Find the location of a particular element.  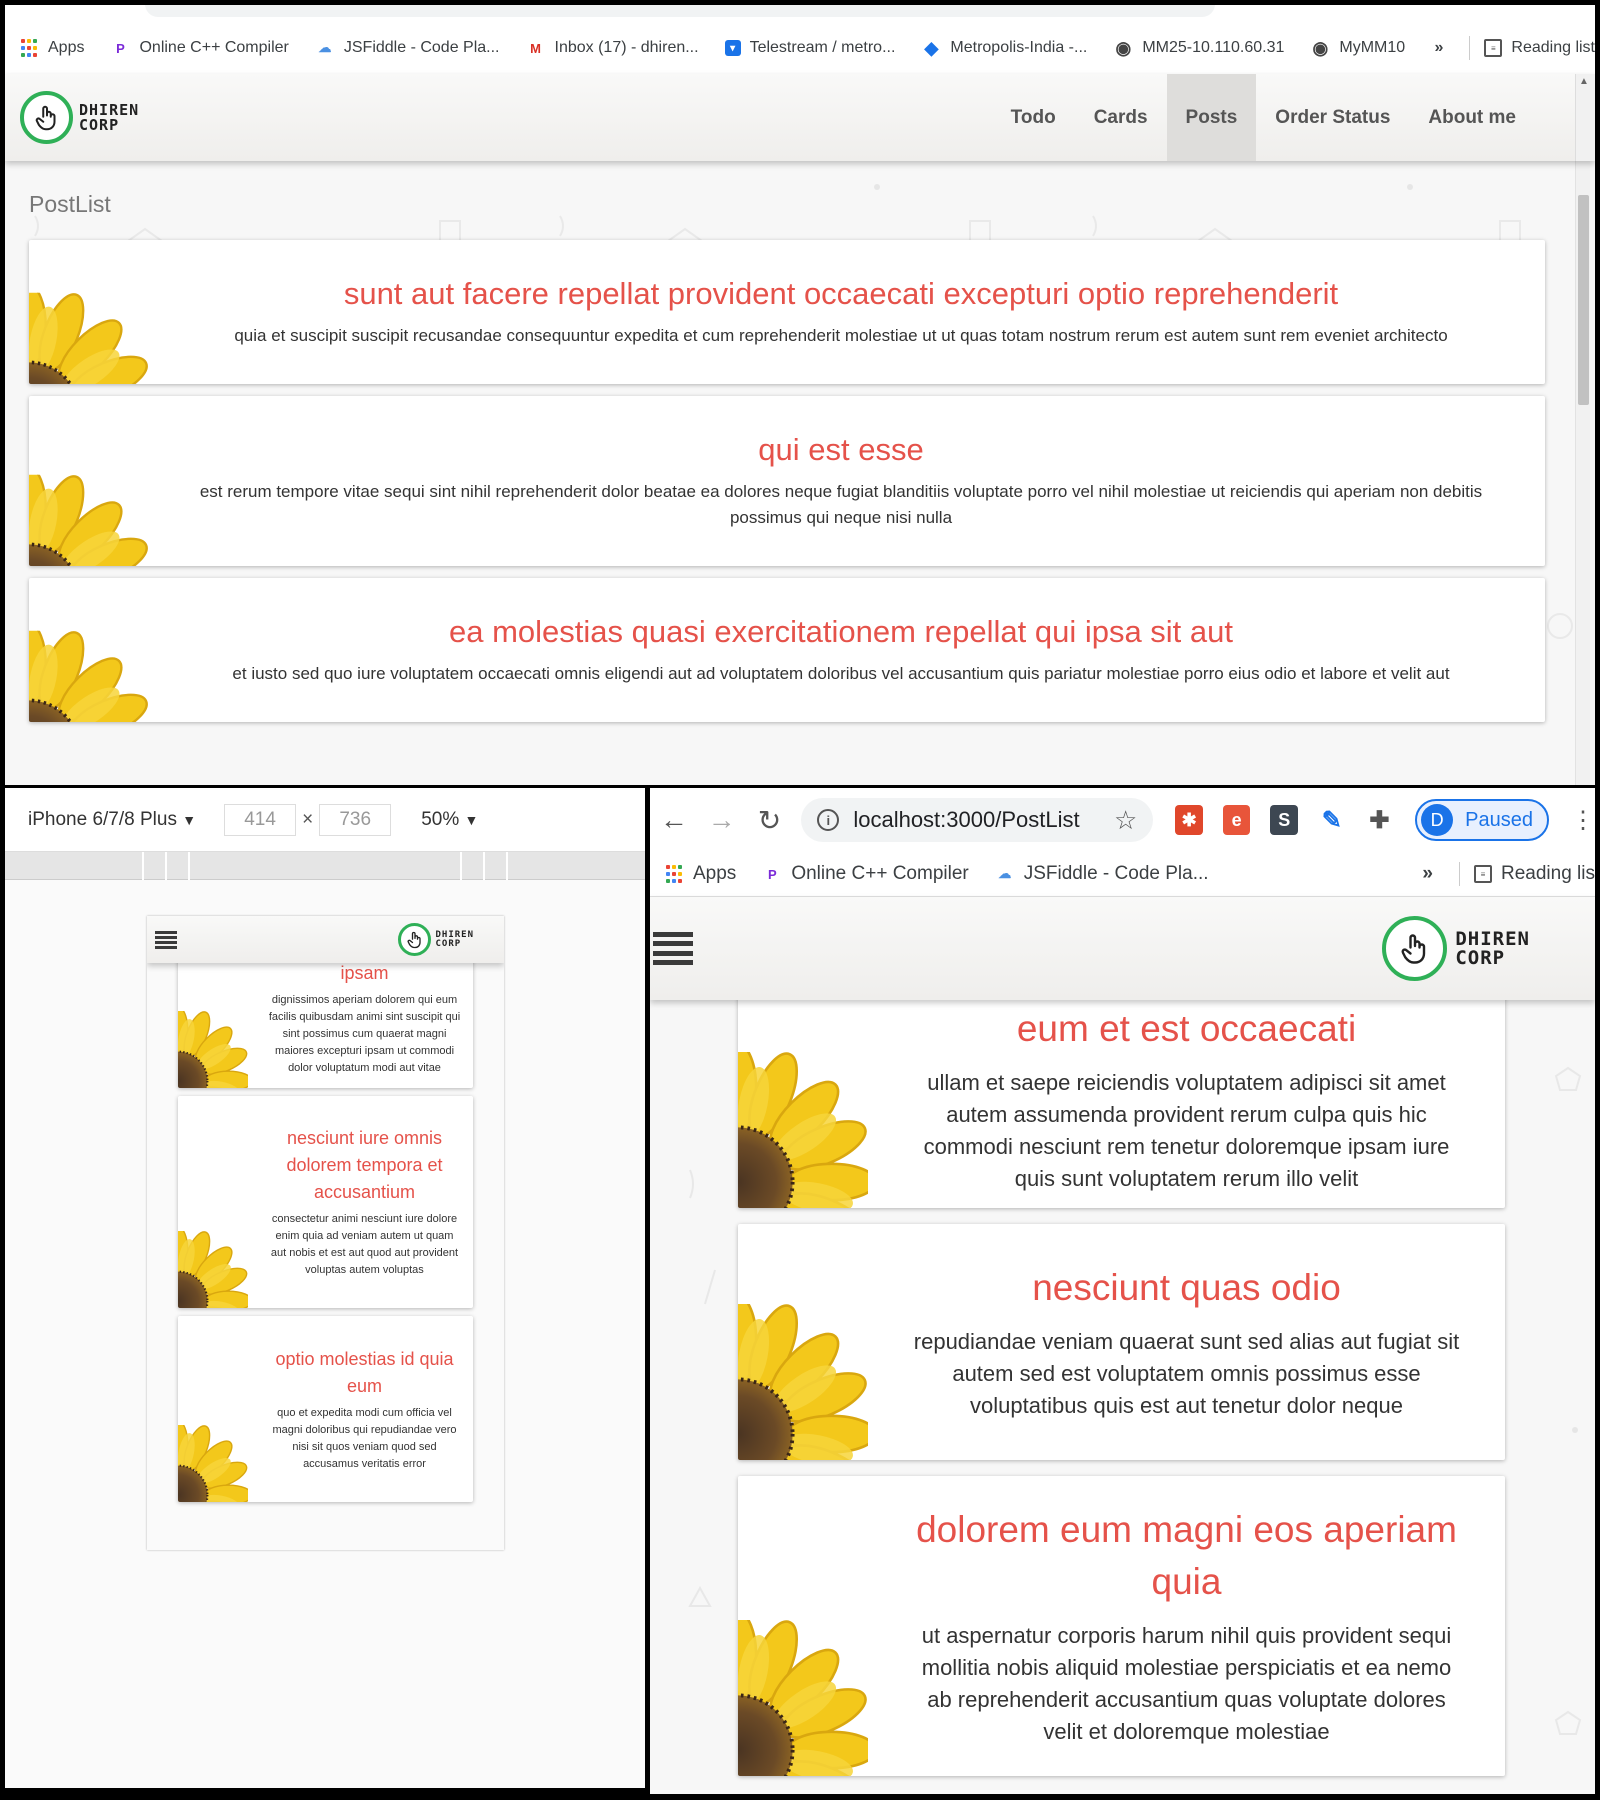

bookmark-star-icon: ☆ is located at coordinates (1125, 820).